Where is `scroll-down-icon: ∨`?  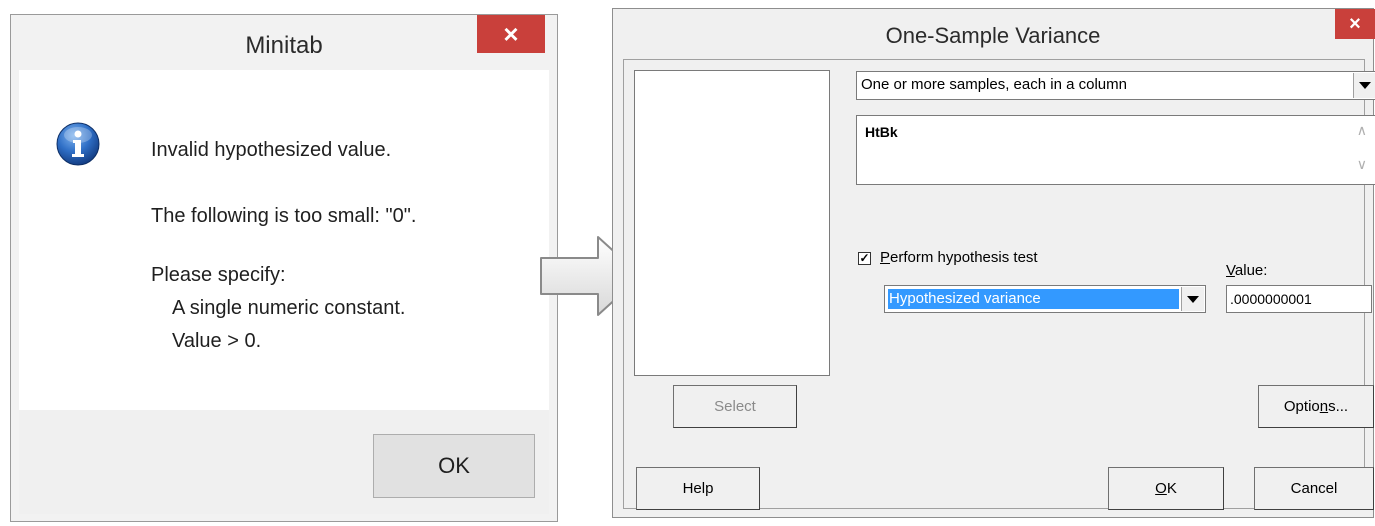
scroll-down-icon: ∨ is located at coordinates (1362, 164).